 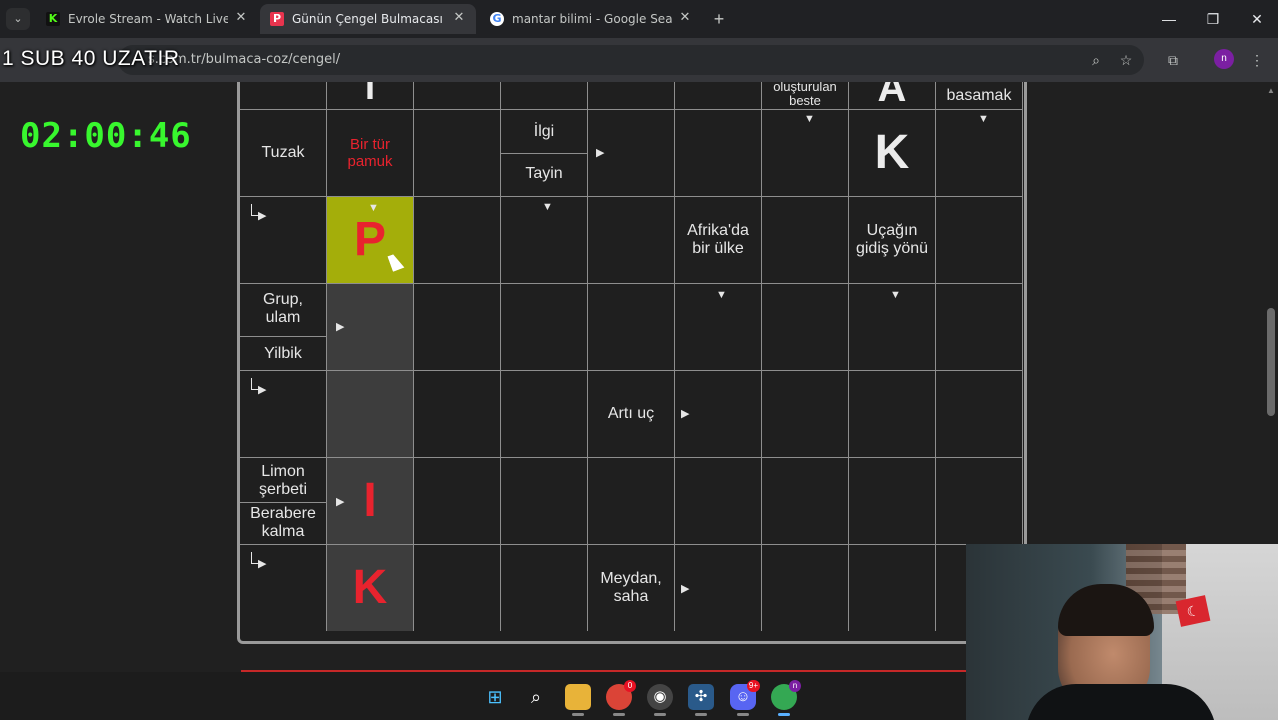 What do you see at coordinates (544, 153) in the screenshot?
I see `clue-cell-split: İlgi Tayin` at bounding box center [544, 153].